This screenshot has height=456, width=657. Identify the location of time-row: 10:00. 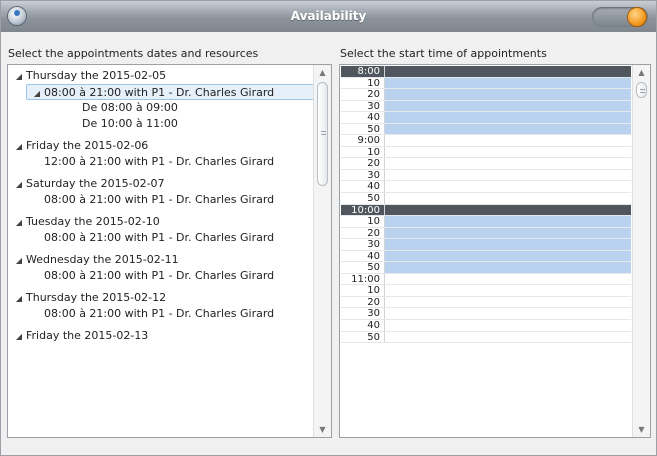
(486, 210).